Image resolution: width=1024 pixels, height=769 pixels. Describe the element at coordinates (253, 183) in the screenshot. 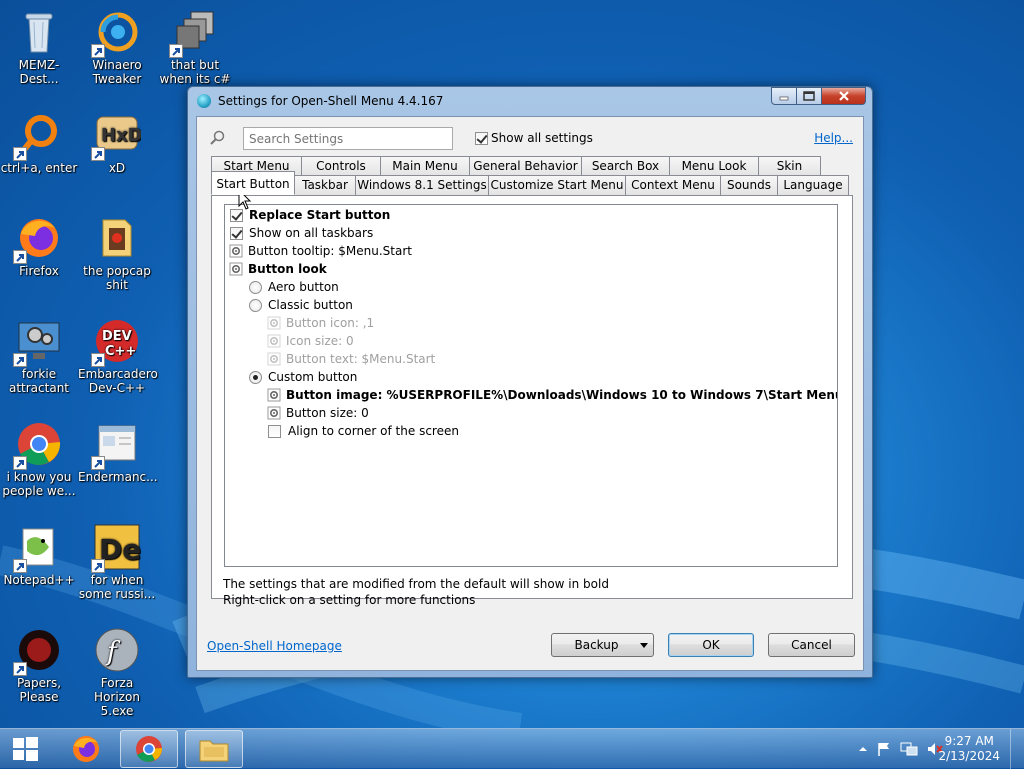

I see `tab-start-button: Start Button` at that location.